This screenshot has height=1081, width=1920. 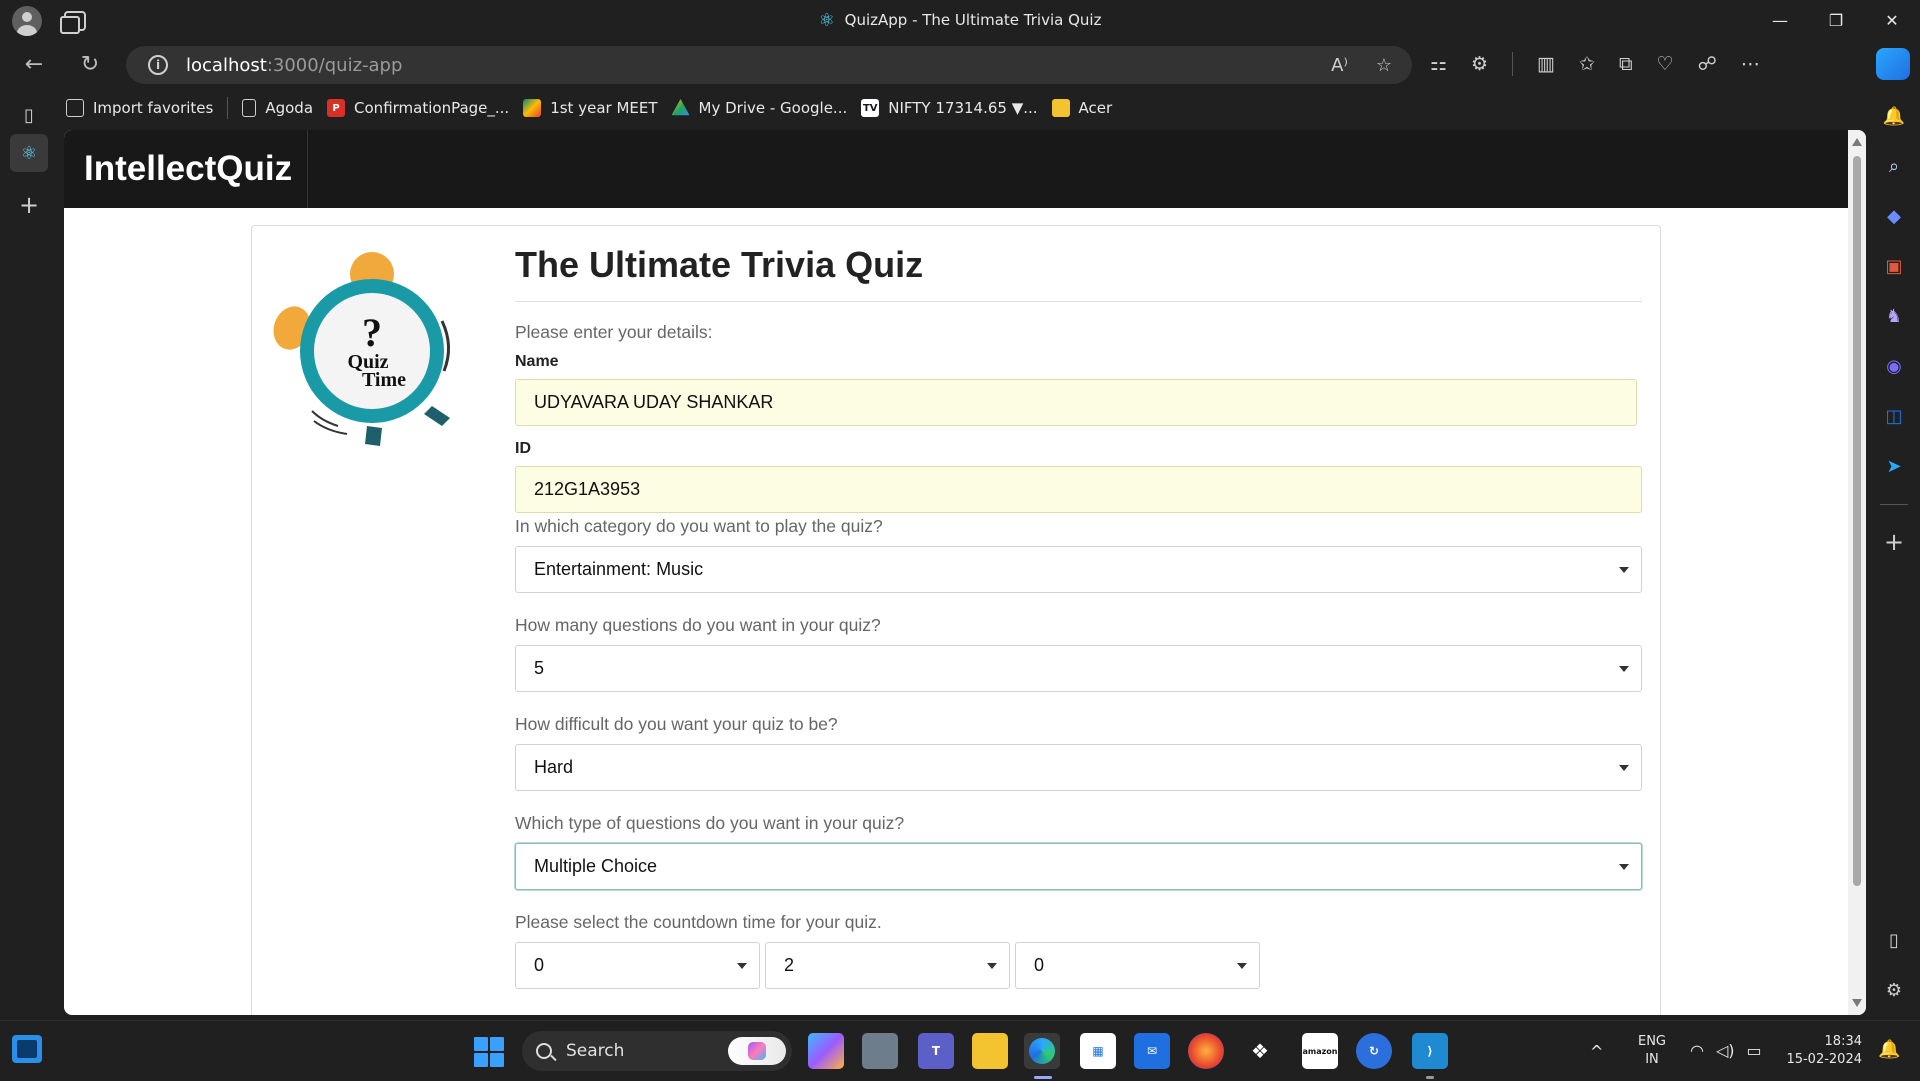 What do you see at coordinates (1750, 64) in the screenshot?
I see `more-menu-icon: ⋯` at bounding box center [1750, 64].